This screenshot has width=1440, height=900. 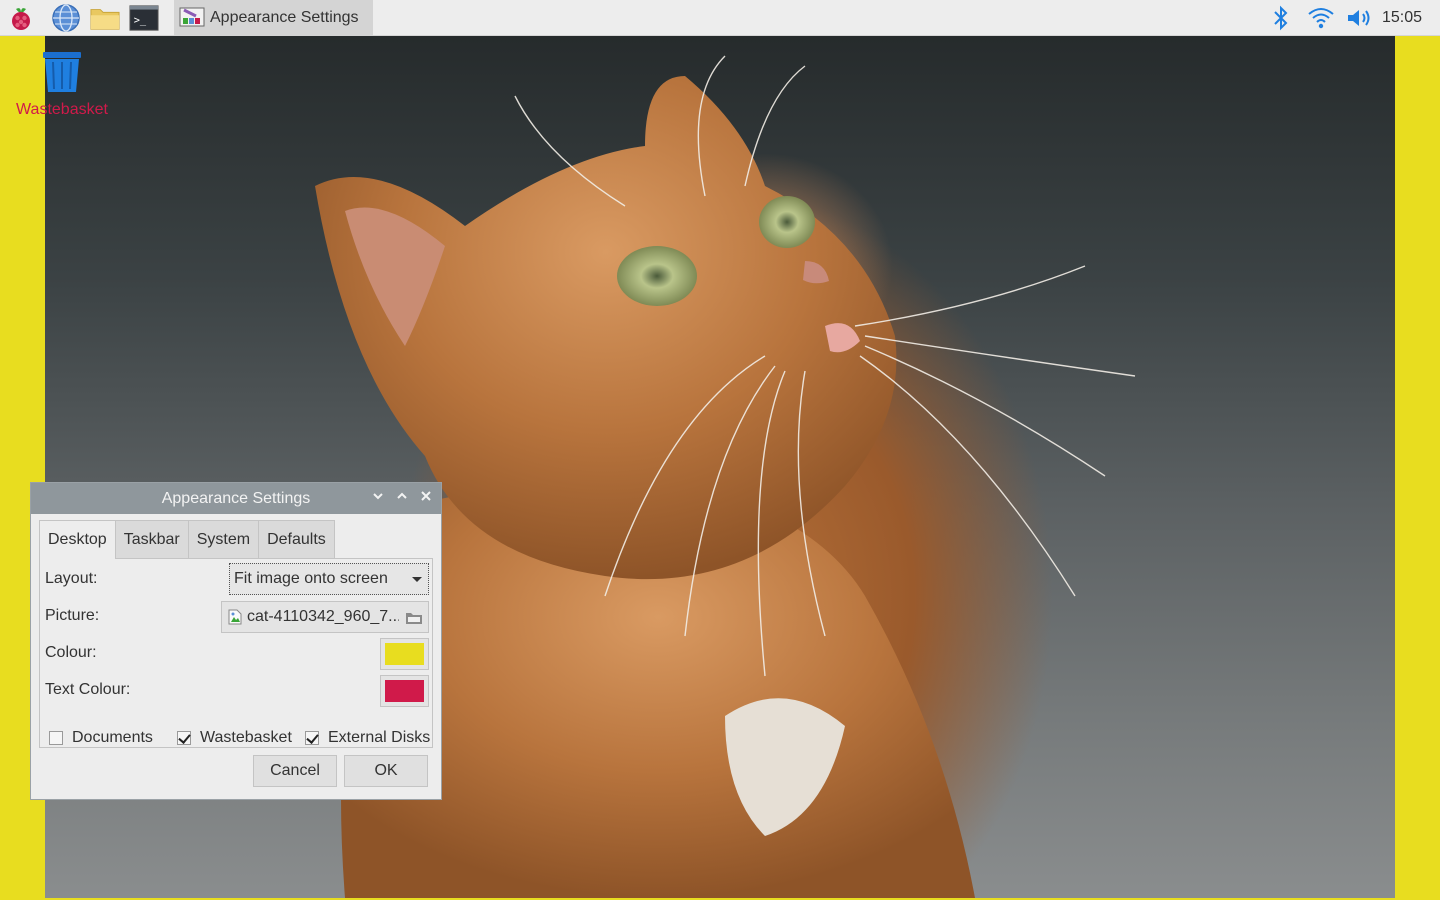 I want to click on wastebasket-checkbox-label: Wastebasket, so click(x=246, y=737).